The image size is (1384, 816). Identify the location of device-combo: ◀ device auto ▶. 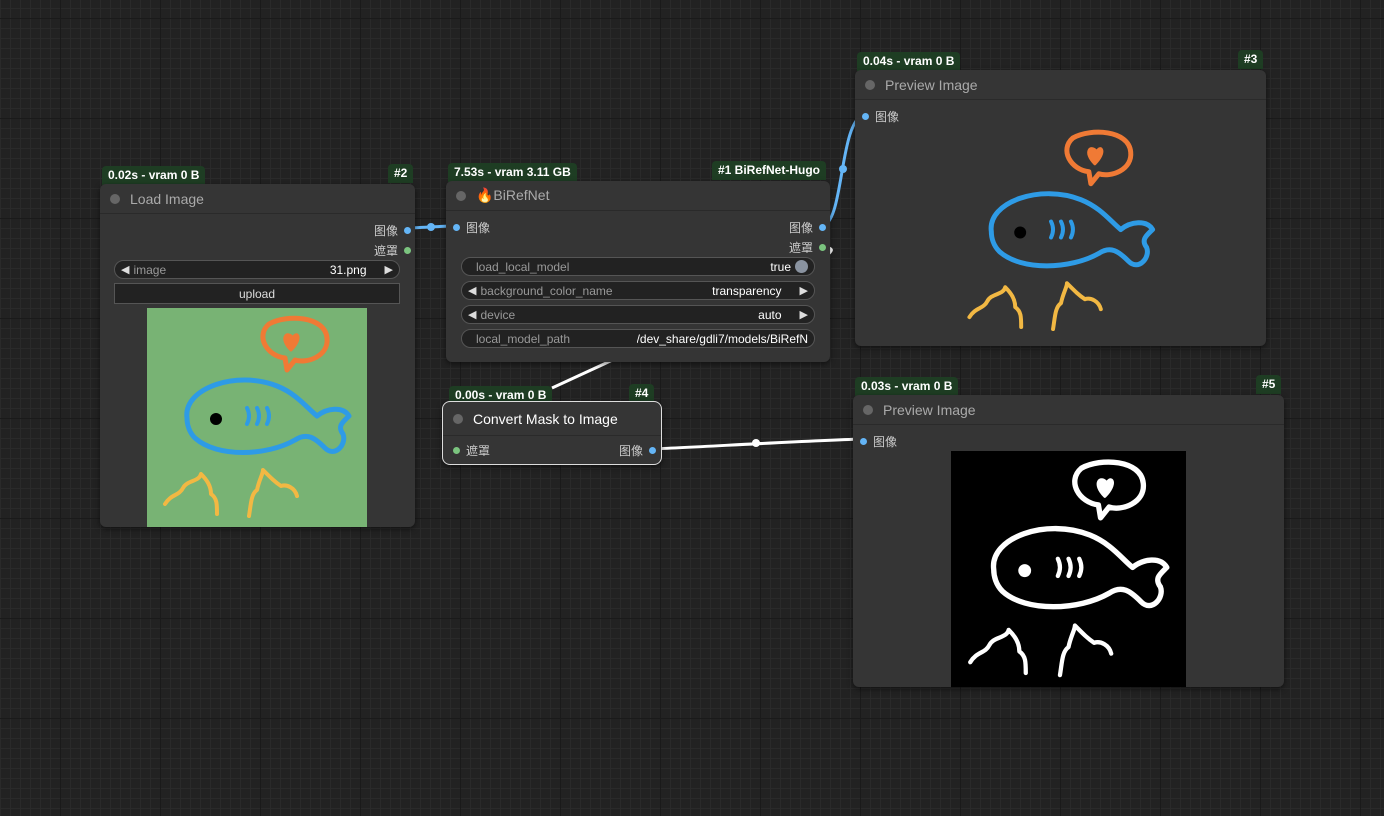
(638, 314).